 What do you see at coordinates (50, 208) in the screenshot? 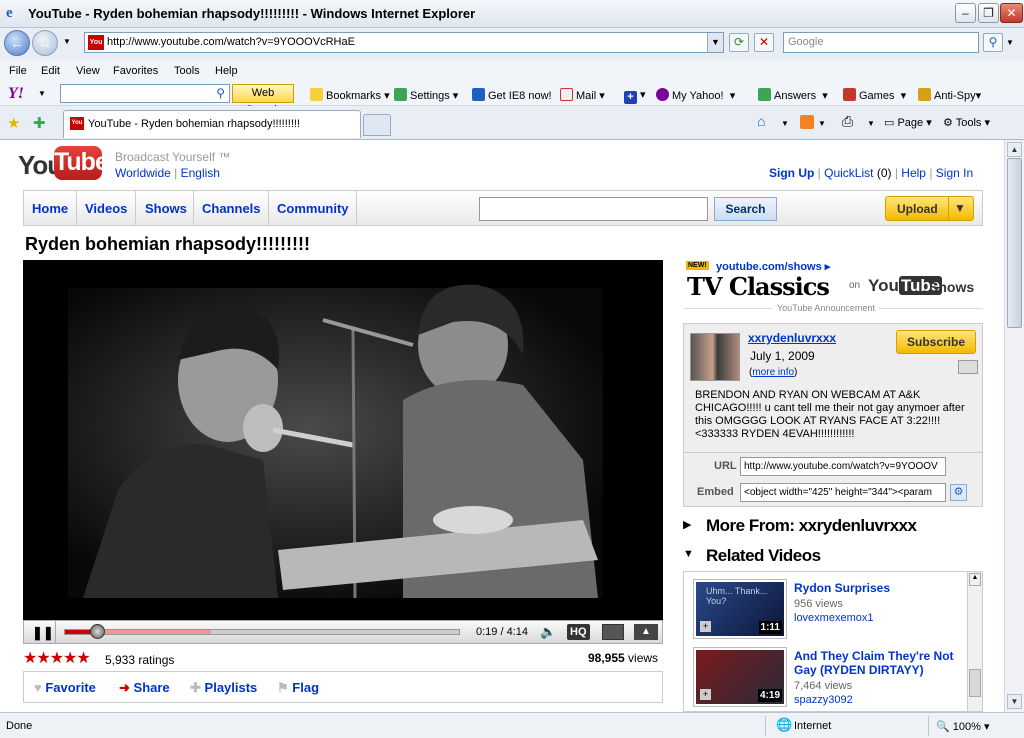
I see `nav-home: Home` at bounding box center [50, 208].